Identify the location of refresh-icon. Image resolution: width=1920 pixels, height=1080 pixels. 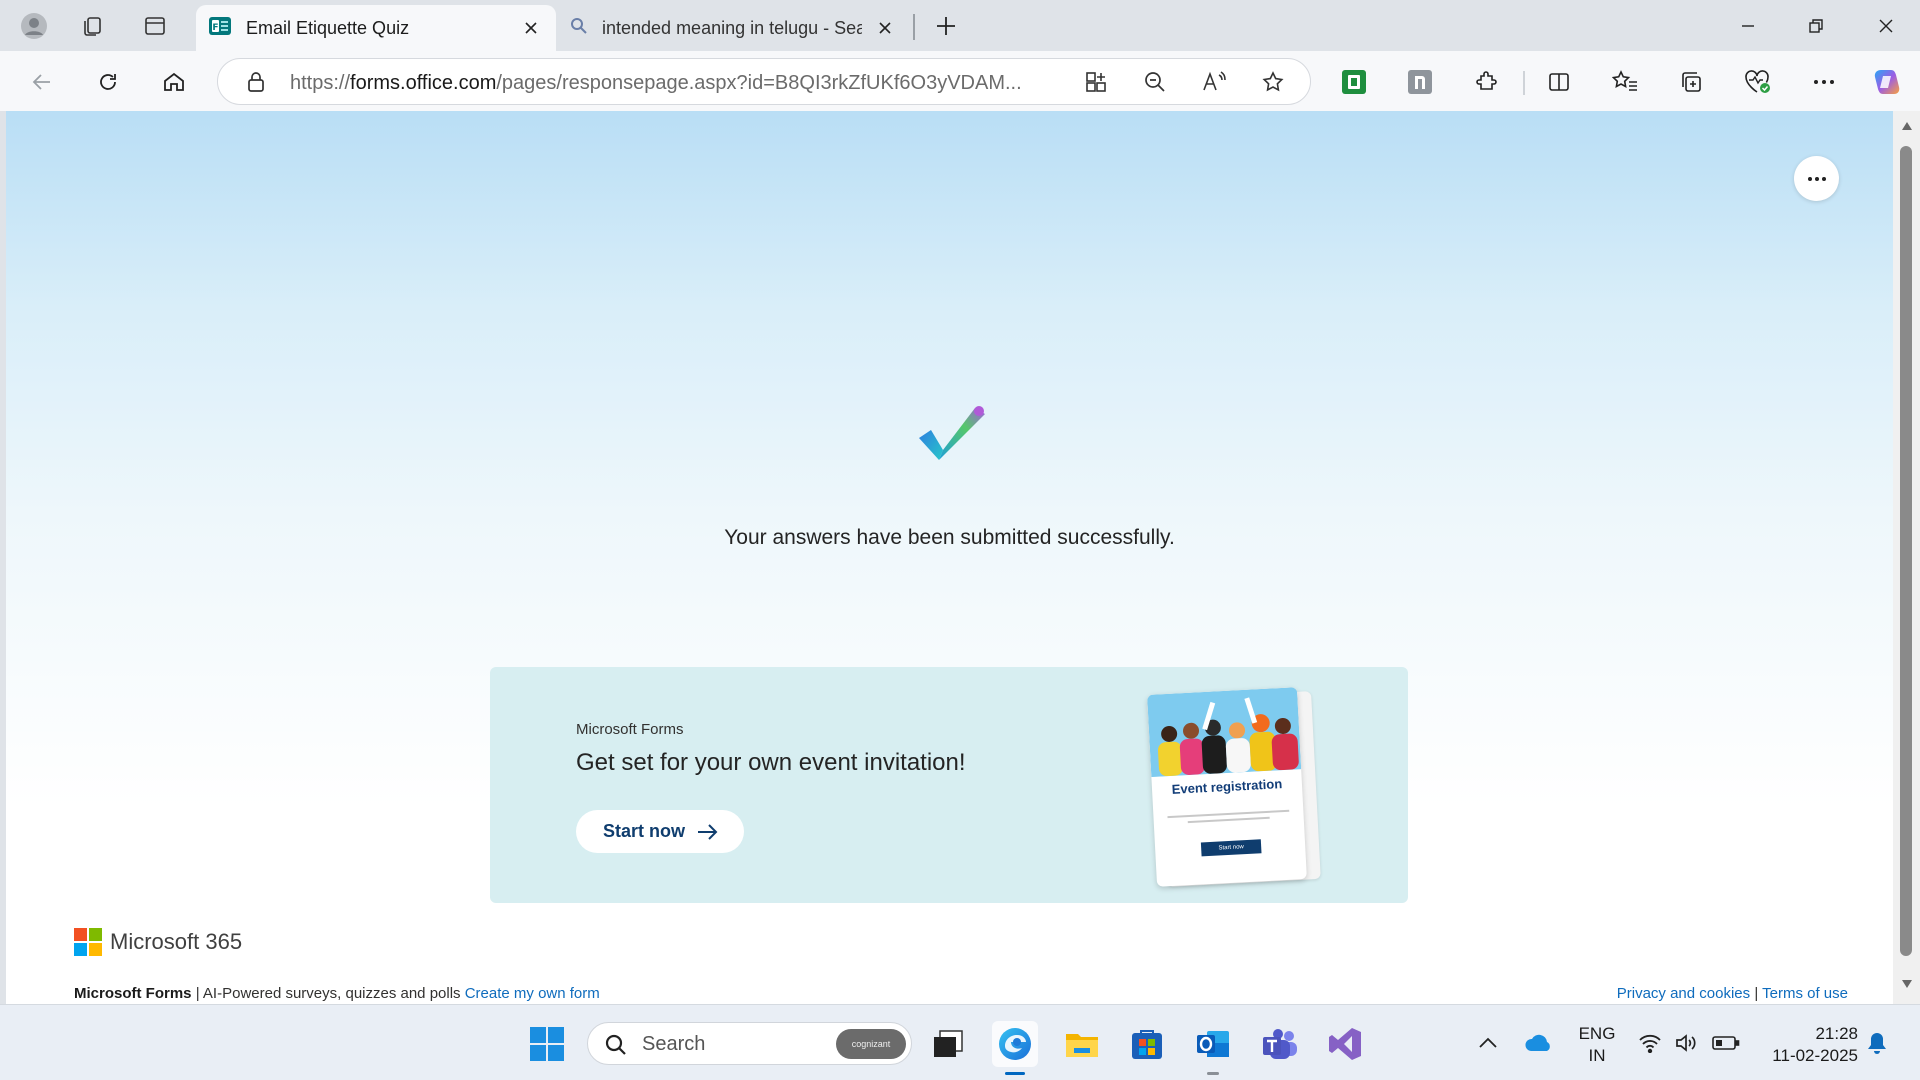
(108, 82).